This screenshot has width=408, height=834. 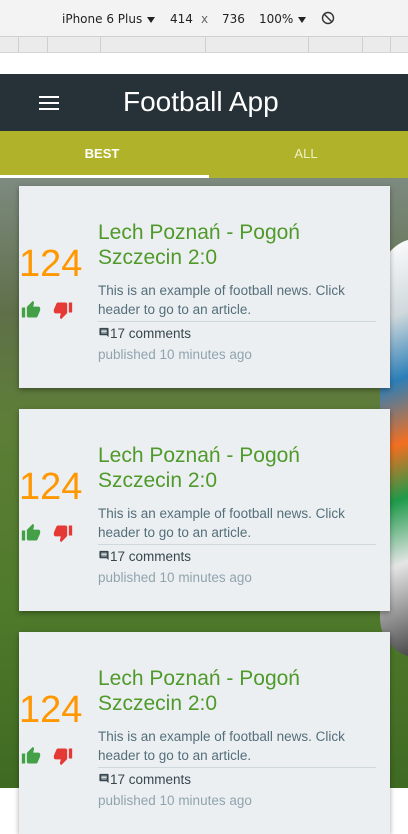 I want to click on app-title: Football App, so click(x=201, y=101).